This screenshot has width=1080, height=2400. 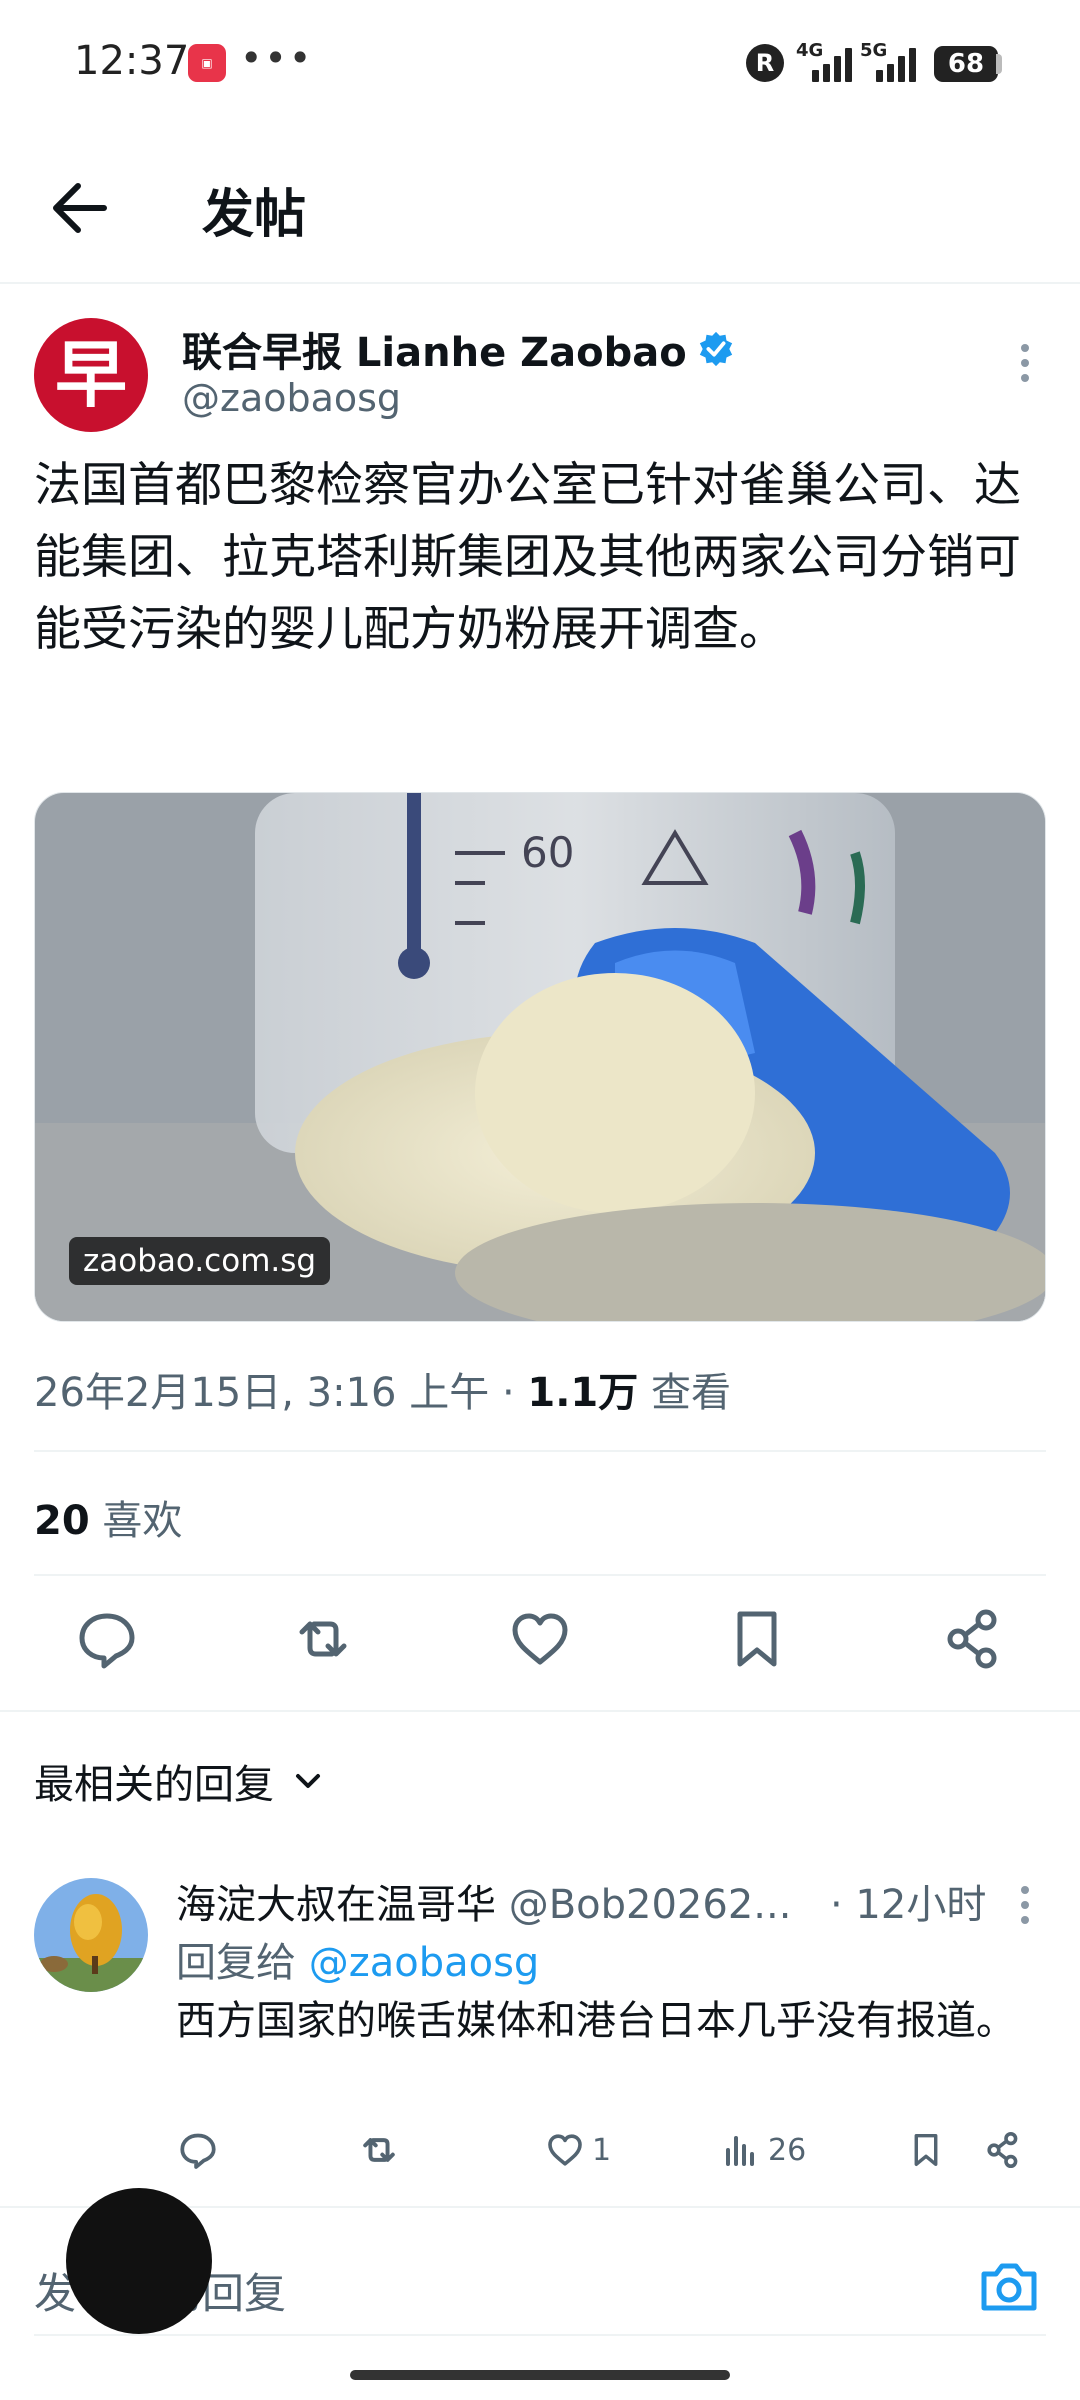 What do you see at coordinates (602, 2150) in the screenshot?
I see `reply-like-count: 1` at bounding box center [602, 2150].